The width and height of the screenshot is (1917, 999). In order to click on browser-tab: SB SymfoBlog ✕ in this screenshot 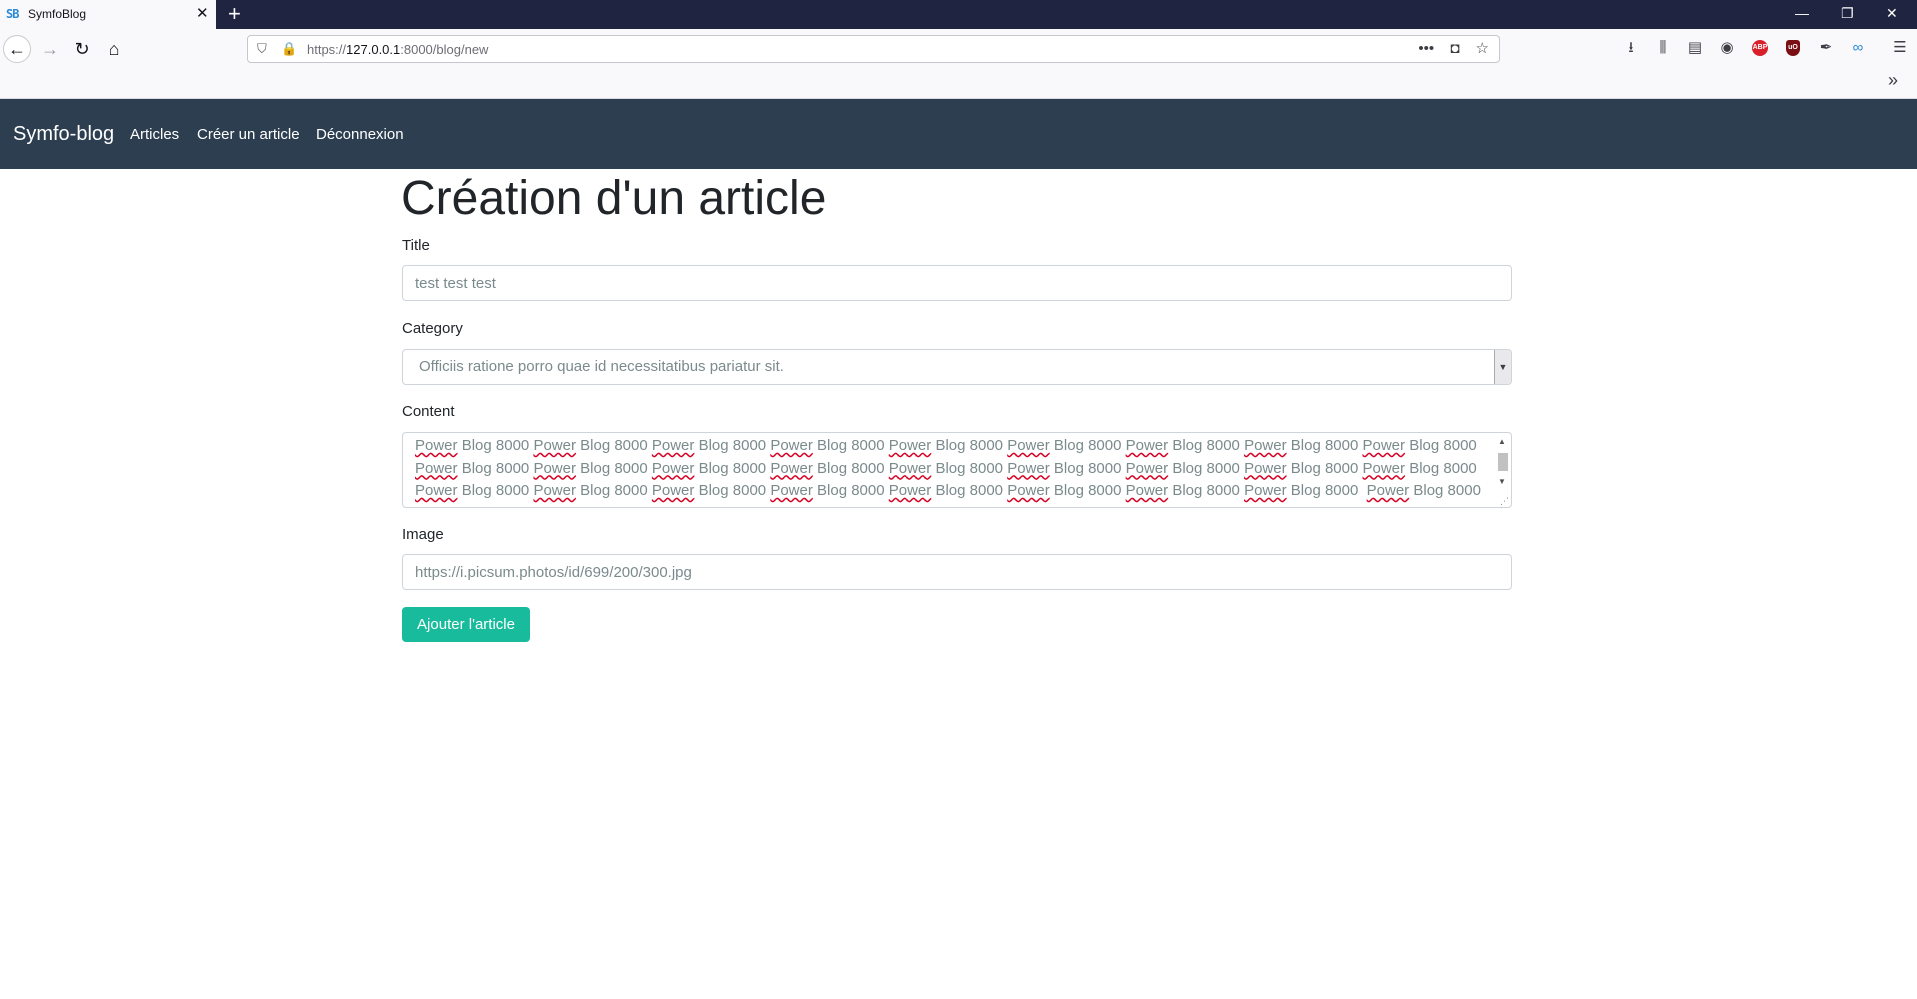, I will do `click(108, 14)`.